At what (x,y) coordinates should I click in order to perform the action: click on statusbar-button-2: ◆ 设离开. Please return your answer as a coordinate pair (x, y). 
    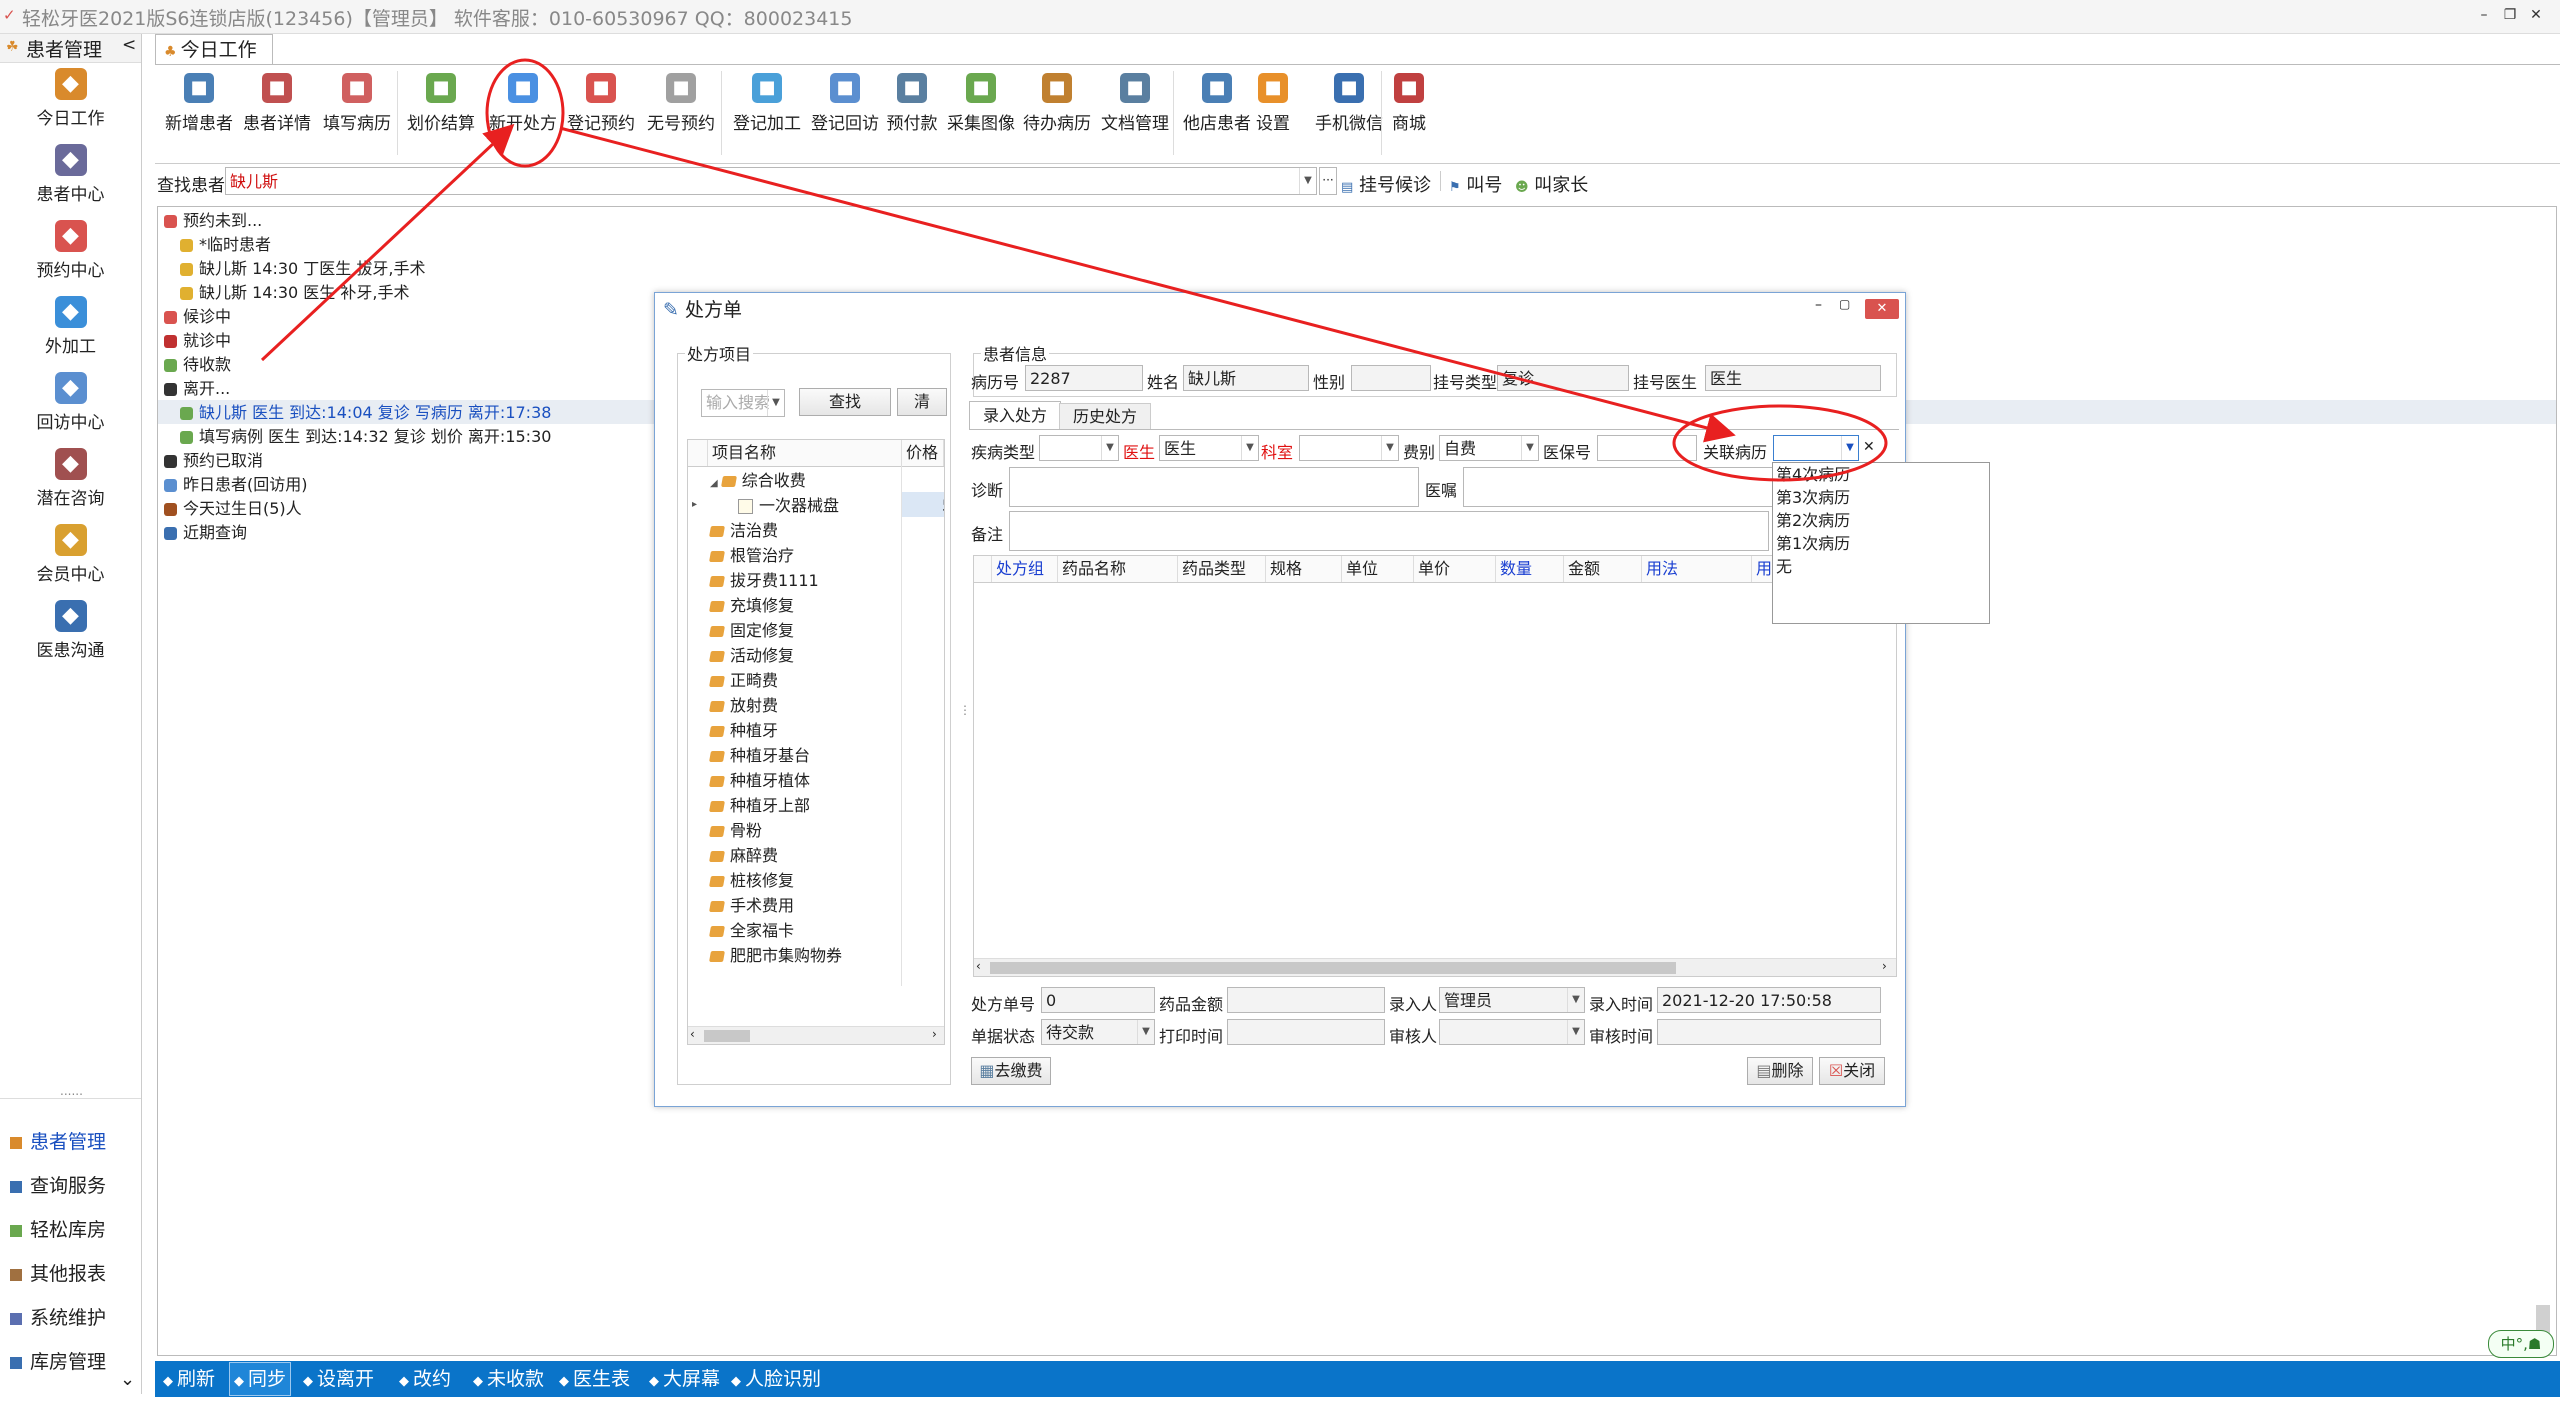
    Looking at the image, I should click on (338, 1379).